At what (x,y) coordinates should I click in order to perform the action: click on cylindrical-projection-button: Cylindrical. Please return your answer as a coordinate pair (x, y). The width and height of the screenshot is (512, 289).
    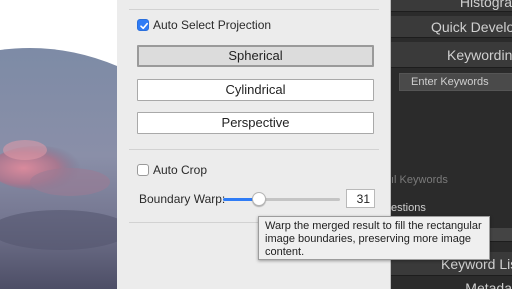
    Looking at the image, I should click on (255, 90).